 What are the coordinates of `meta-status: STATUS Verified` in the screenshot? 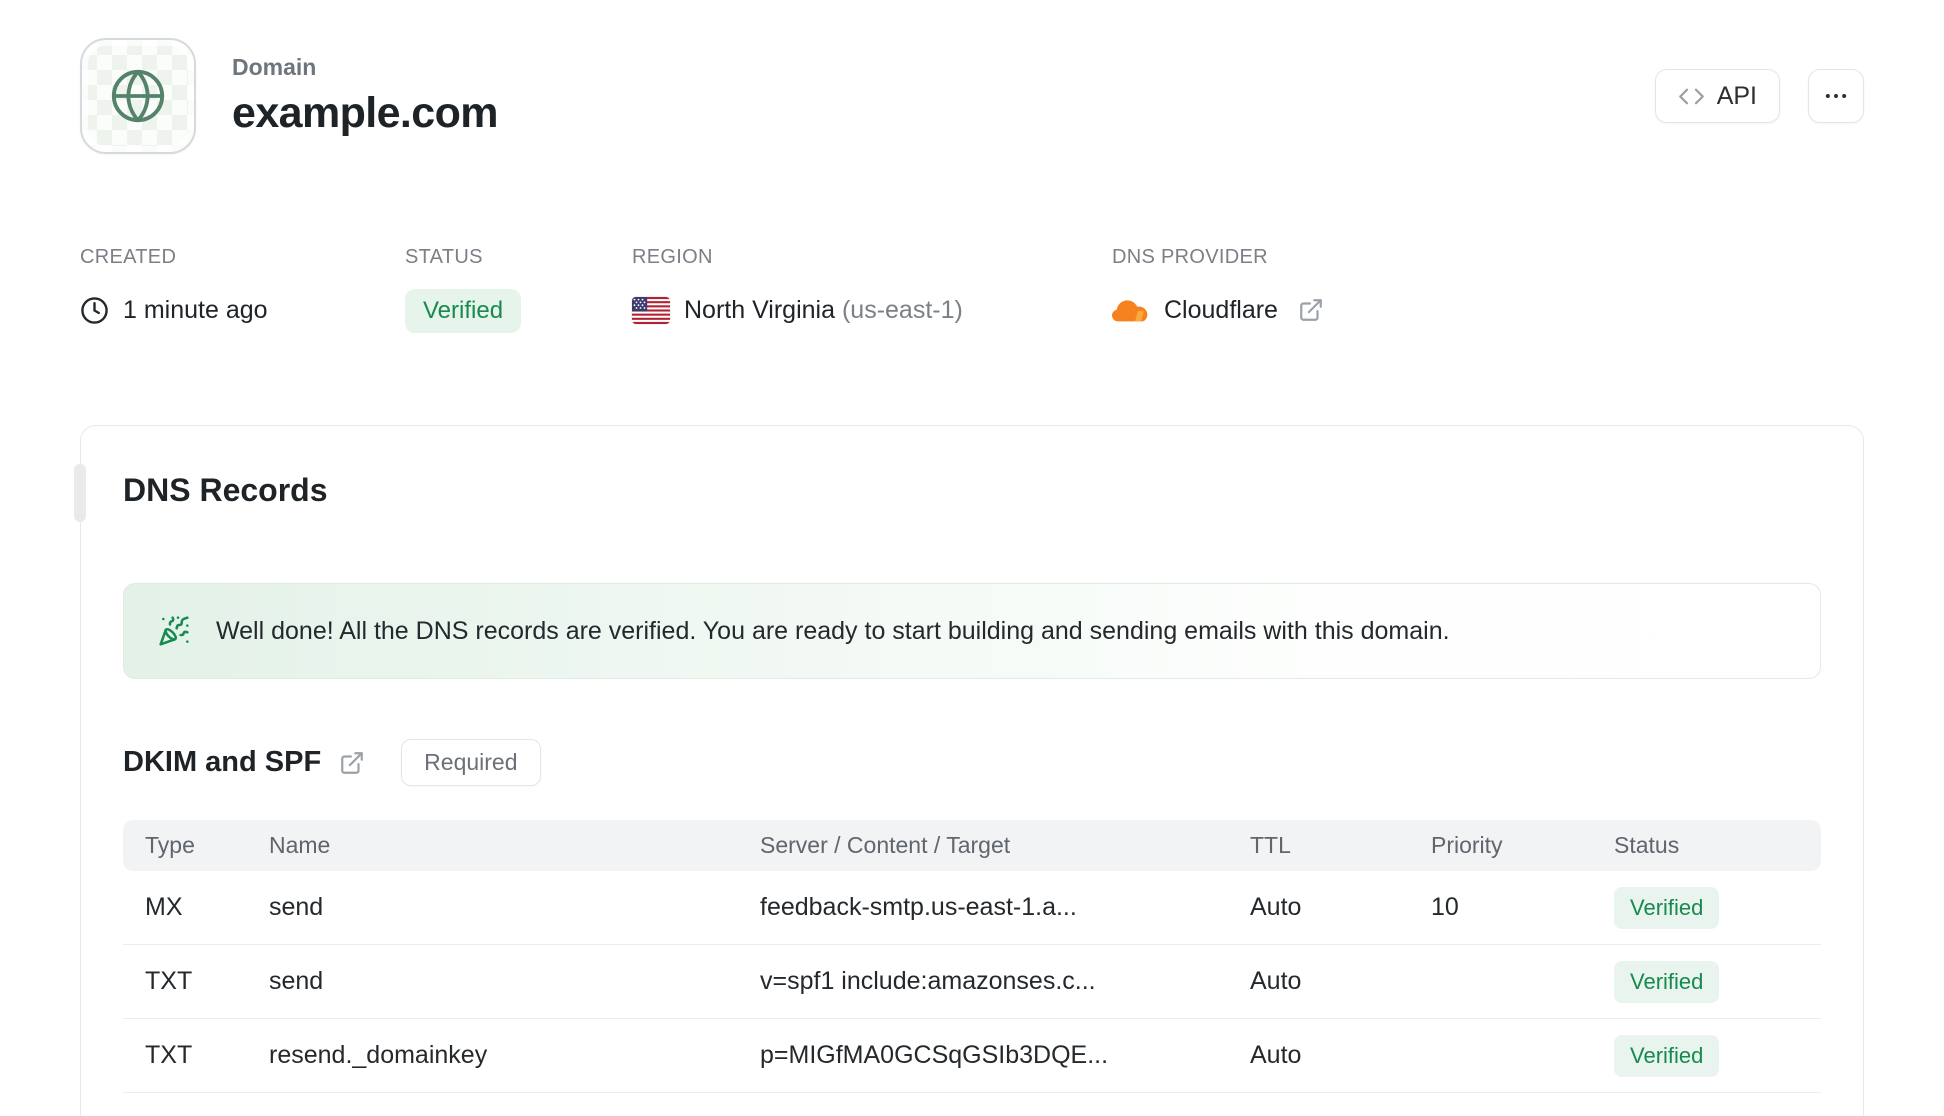 It's located at (518, 289).